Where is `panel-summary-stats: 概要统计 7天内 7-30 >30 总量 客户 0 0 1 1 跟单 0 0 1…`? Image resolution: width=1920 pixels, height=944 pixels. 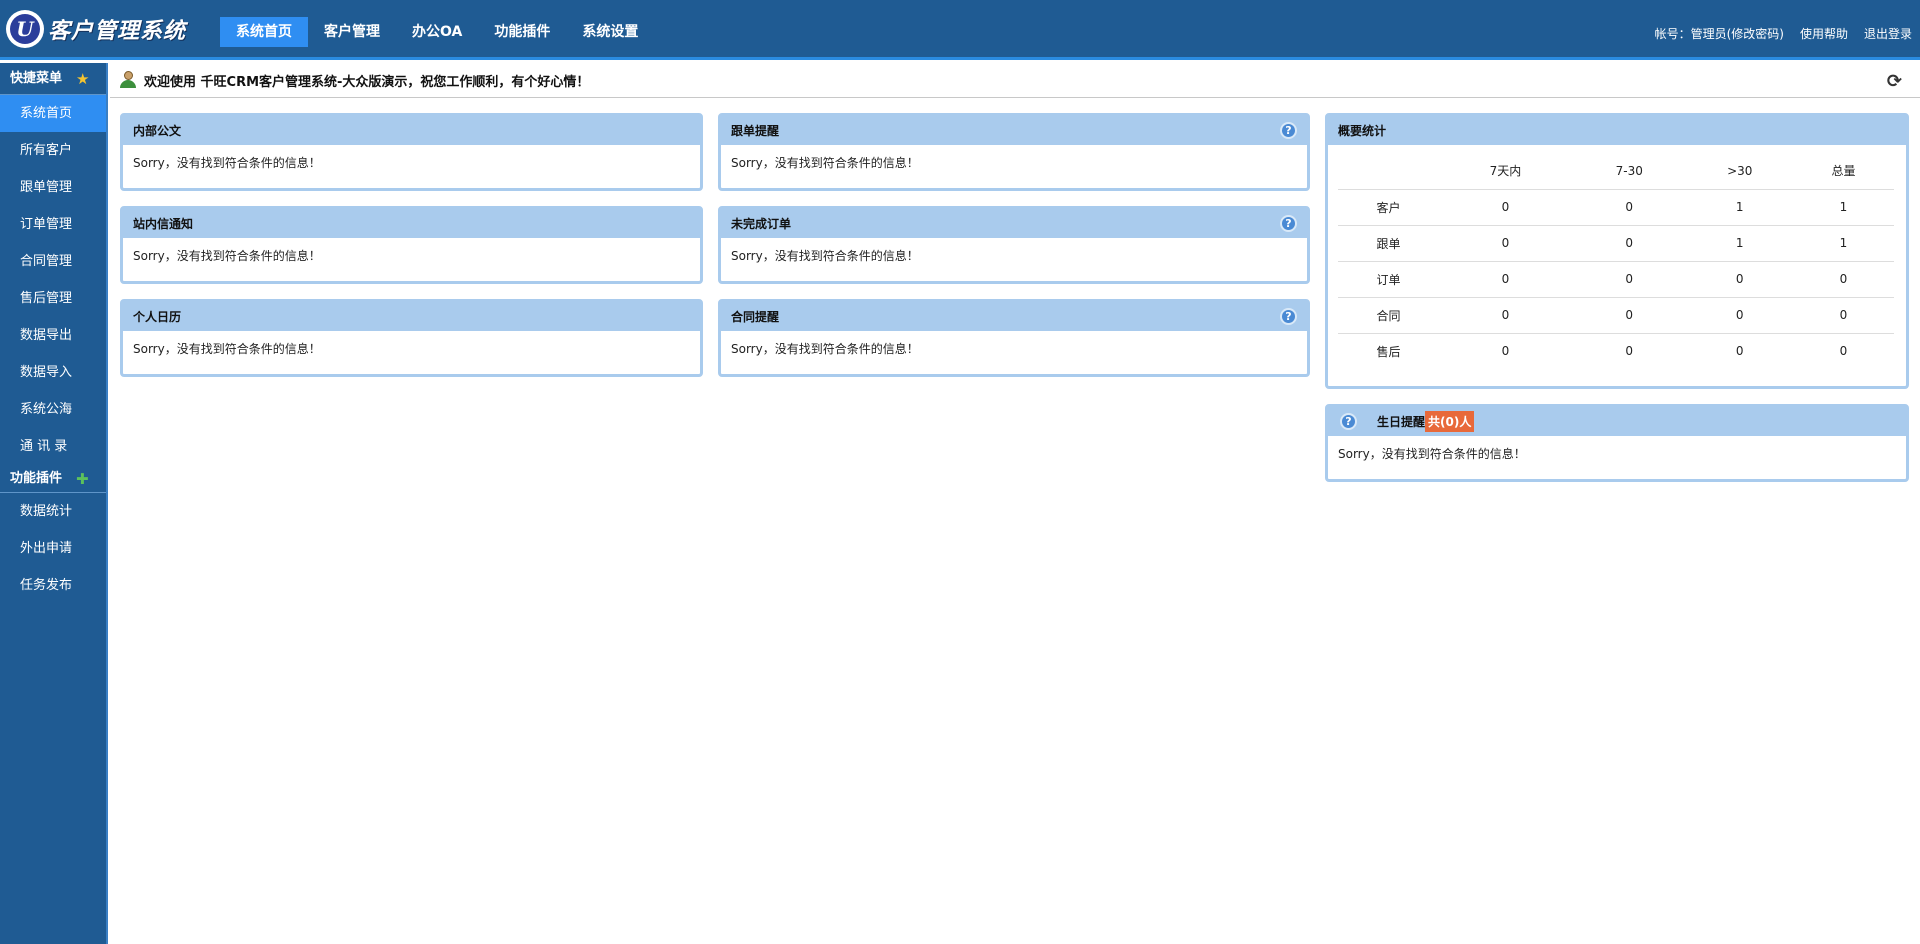
panel-summary-stats: 概要统计 7天内 7-30 >30 总量 客户 0 0 1 1 跟单 0 0 1… is located at coordinates (1617, 251).